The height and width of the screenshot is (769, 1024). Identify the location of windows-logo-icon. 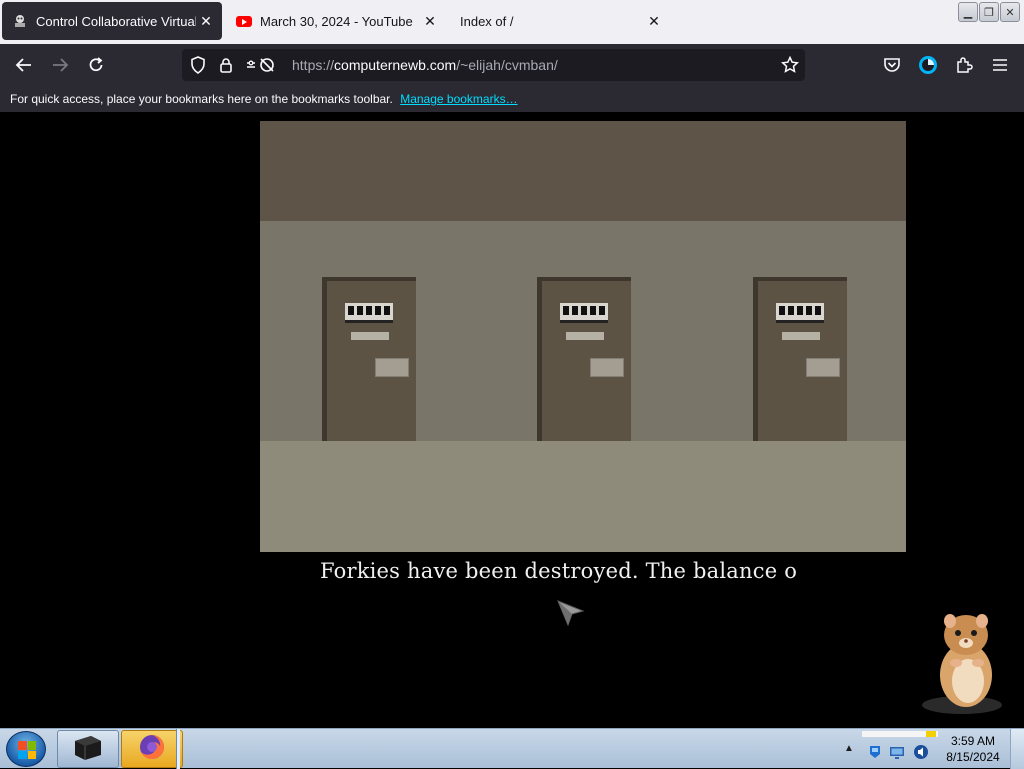
(27, 750).